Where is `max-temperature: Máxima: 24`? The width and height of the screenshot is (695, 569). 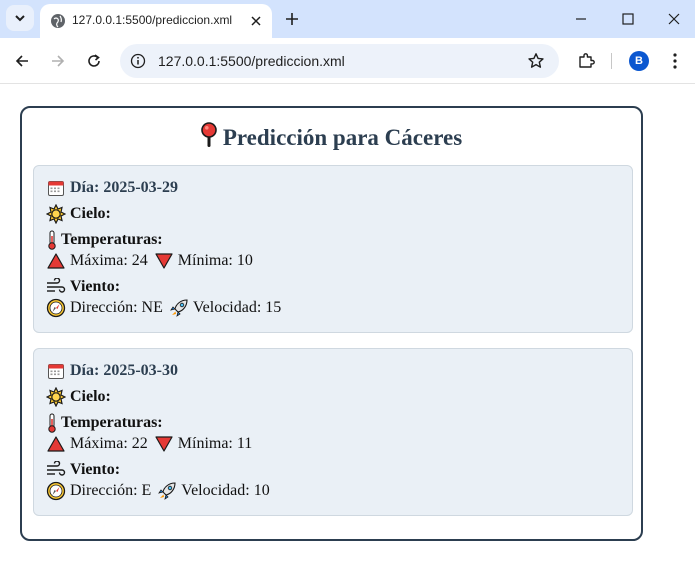
max-temperature: Máxima: 24 is located at coordinates (109, 260).